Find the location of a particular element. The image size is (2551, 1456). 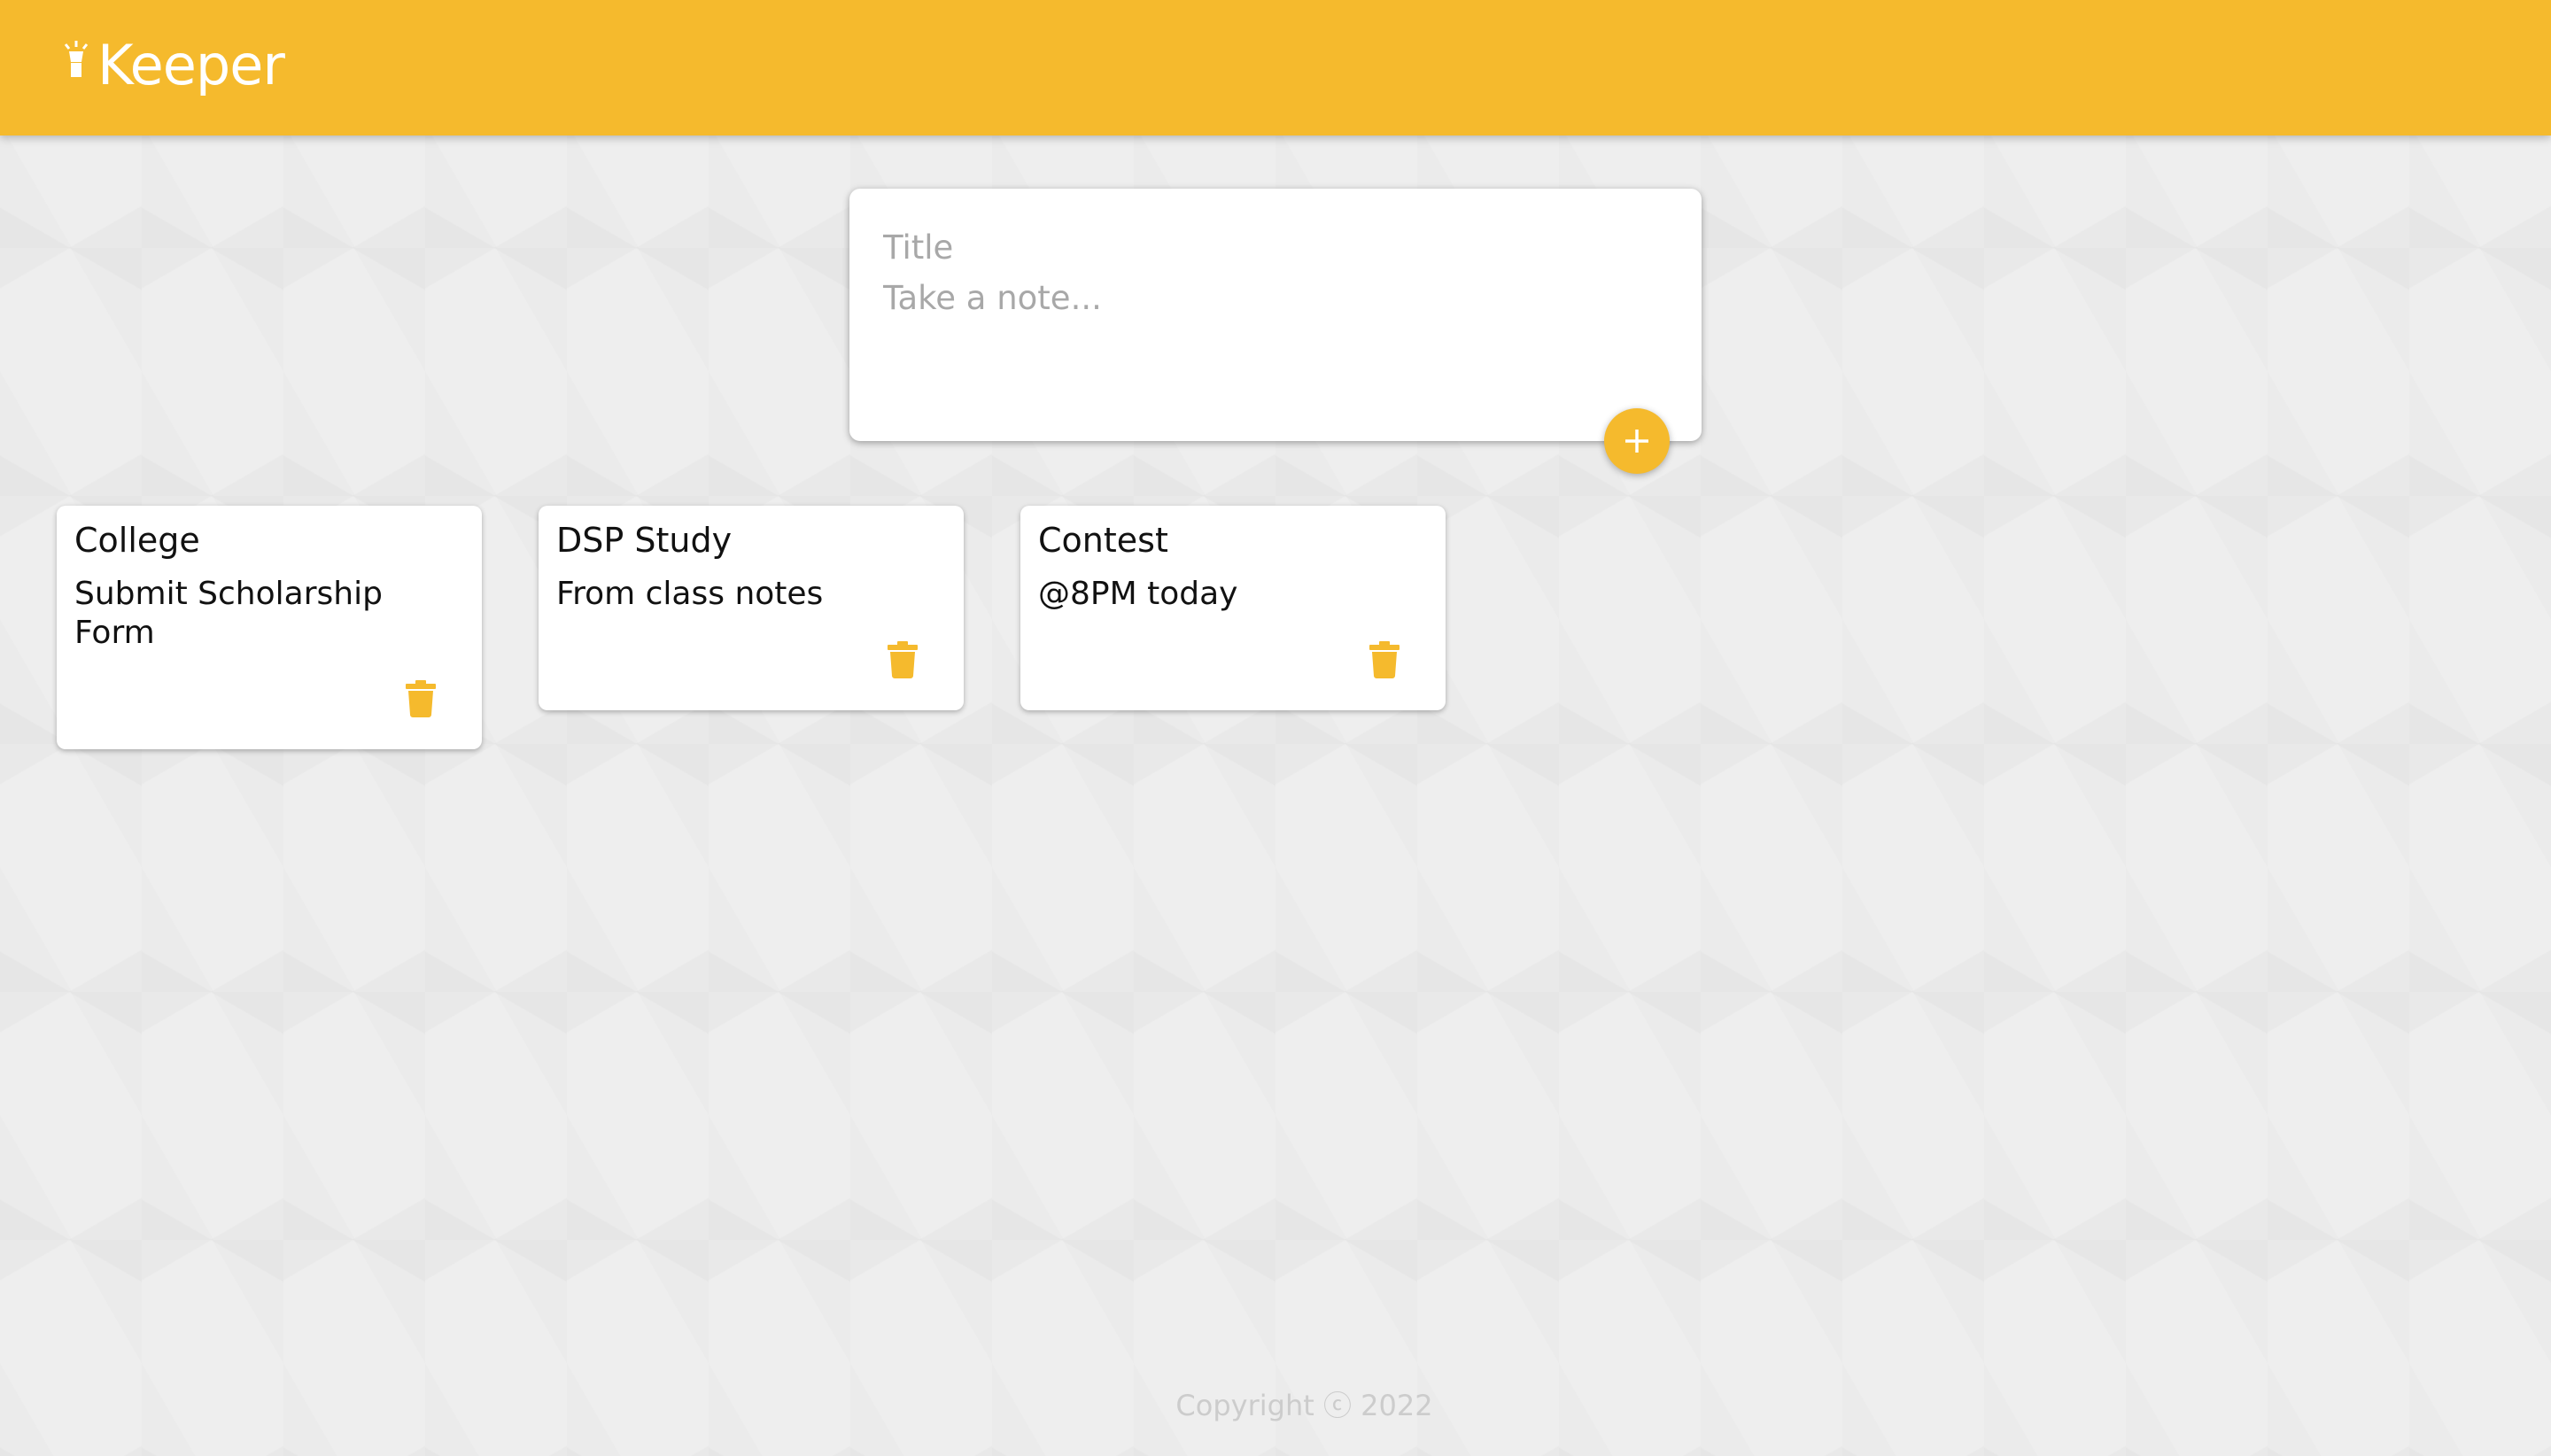

note-content: From class notes is located at coordinates (690, 593).